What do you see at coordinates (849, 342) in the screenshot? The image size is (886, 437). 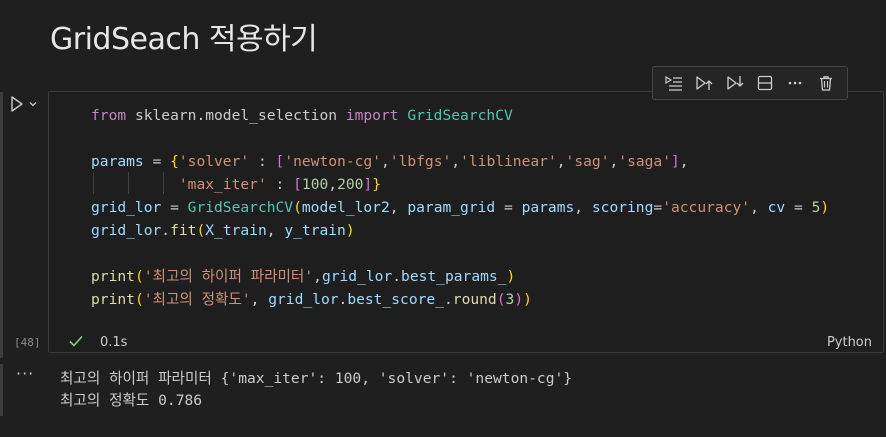 I see `language-picker: Python` at bounding box center [849, 342].